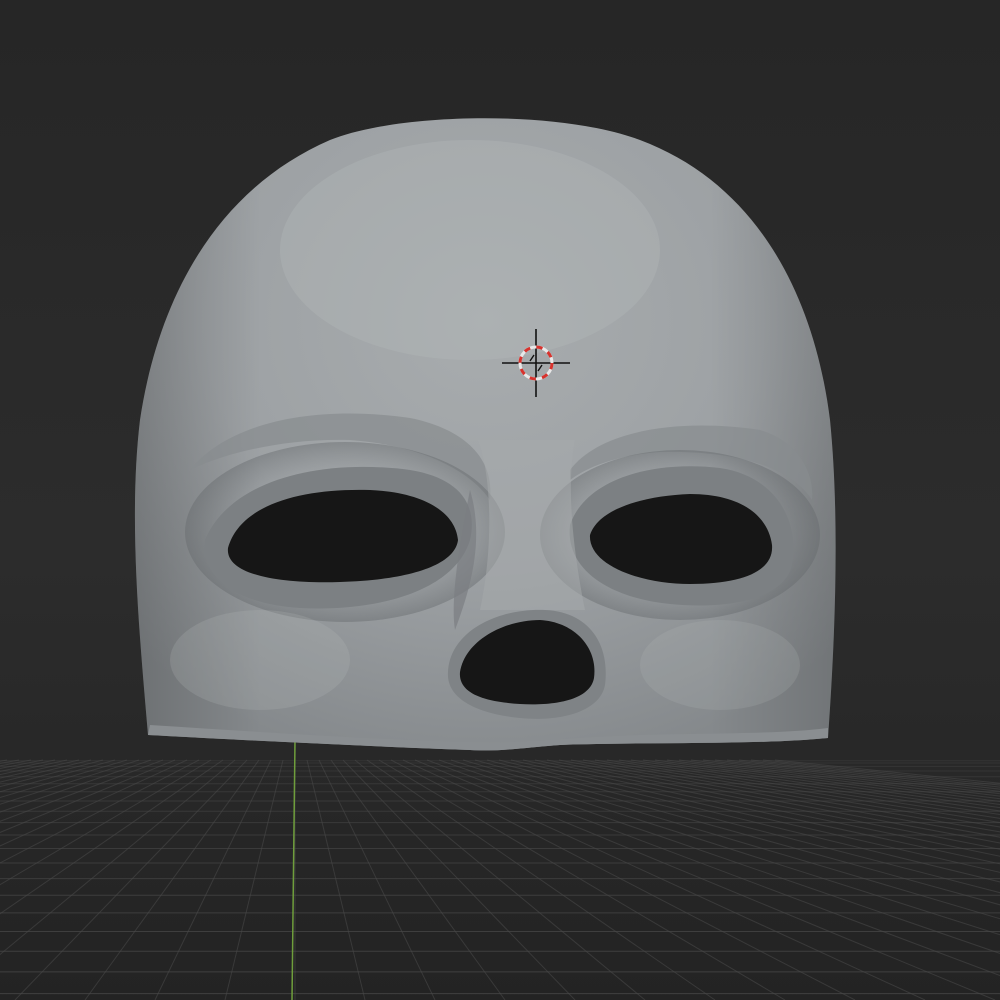 The image size is (1000, 1000). Describe the element at coordinates (720, 665) in the screenshot. I see `cheek-highlight-right` at that location.